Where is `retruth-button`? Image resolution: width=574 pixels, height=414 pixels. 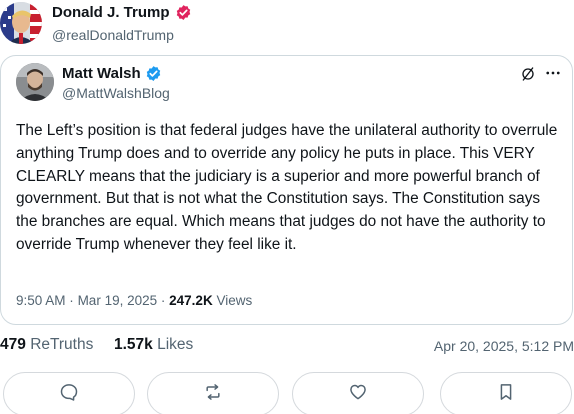
retruth-button is located at coordinates (213, 393).